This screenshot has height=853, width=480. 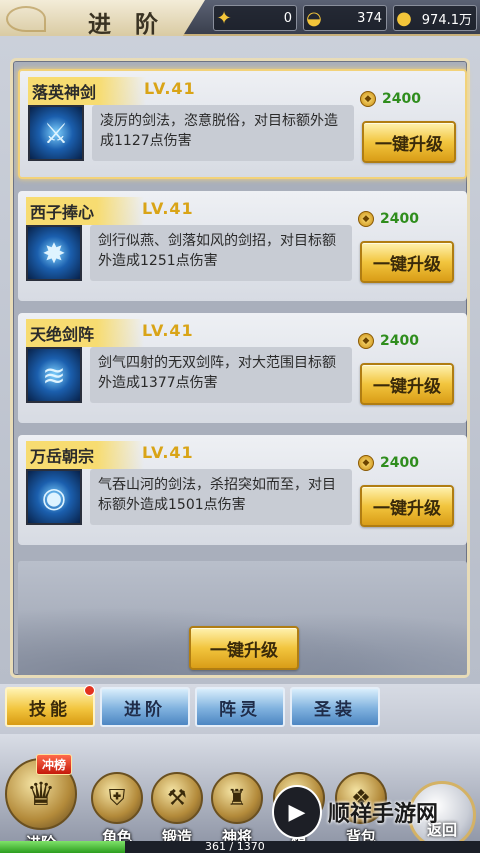 I want to click on nav-forge: ⚒ 锻造, so click(x=177, y=804).